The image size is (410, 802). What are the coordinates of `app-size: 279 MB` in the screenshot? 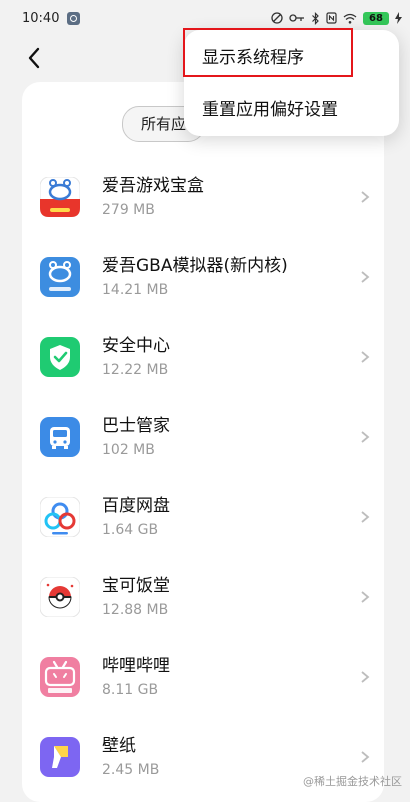 It's located at (128, 210).